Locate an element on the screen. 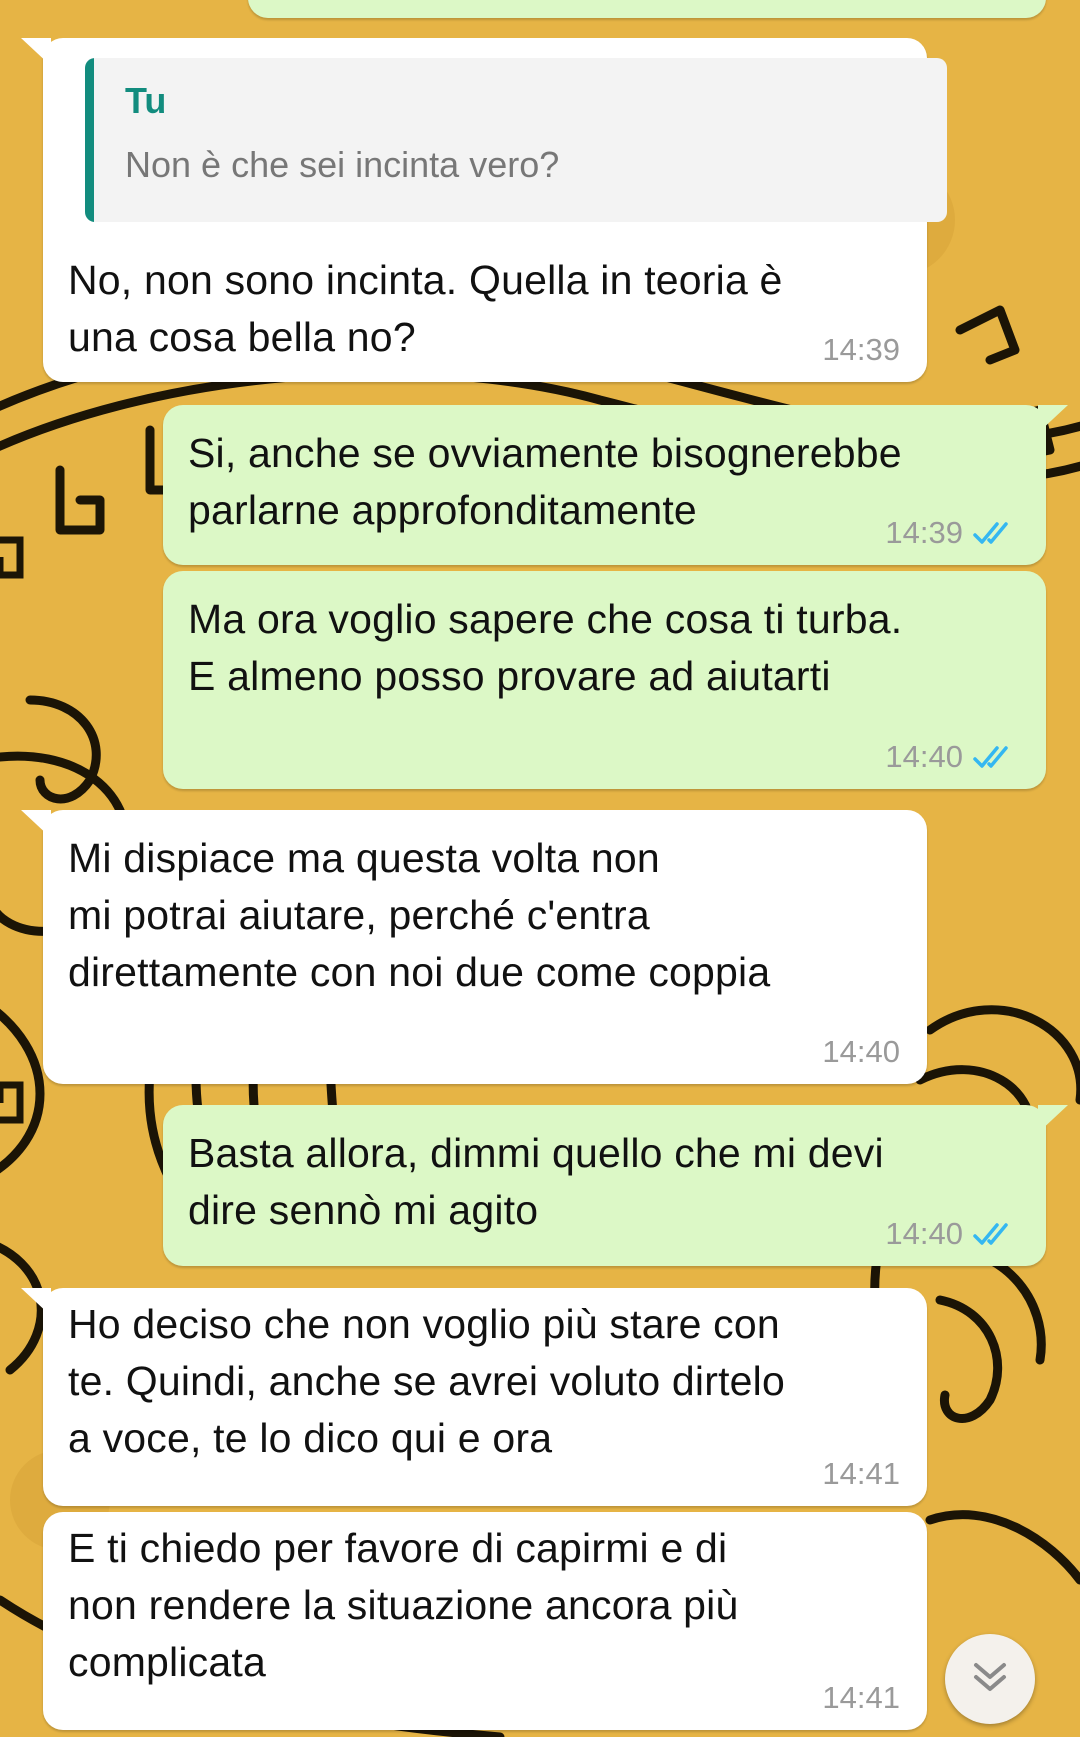 Image resolution: width=1080 pixels, height=1737 pixels. double-chevron-down-icon is located at coordinates (990, 1677).